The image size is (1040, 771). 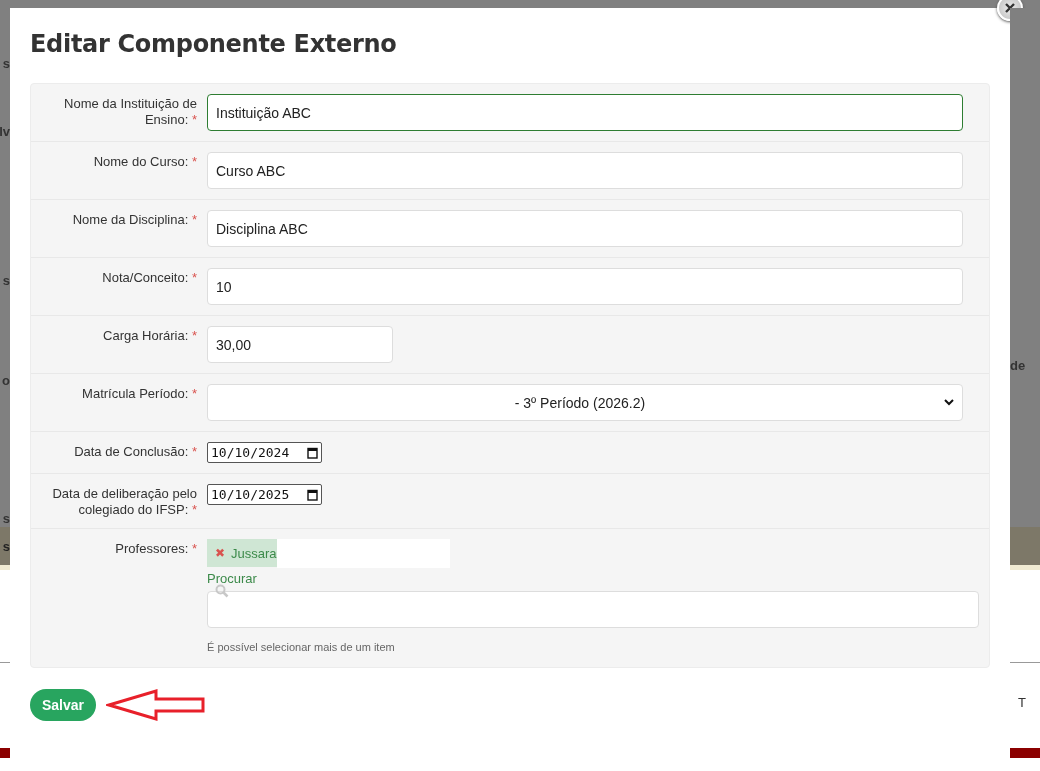 I want to click on text-field: Curso ABC, so click(x=585, y=170).